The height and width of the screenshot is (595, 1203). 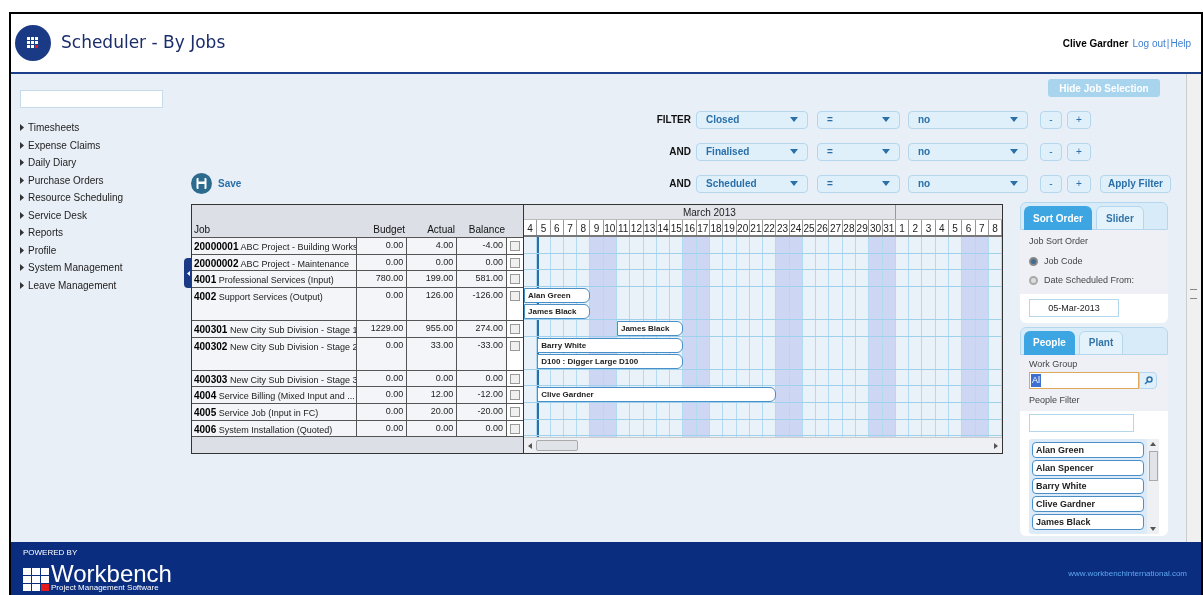 What do you see at coordinates (41, 233) in the screenshot?
I see `nav-link: Reports` at bounding box center [41, 233].